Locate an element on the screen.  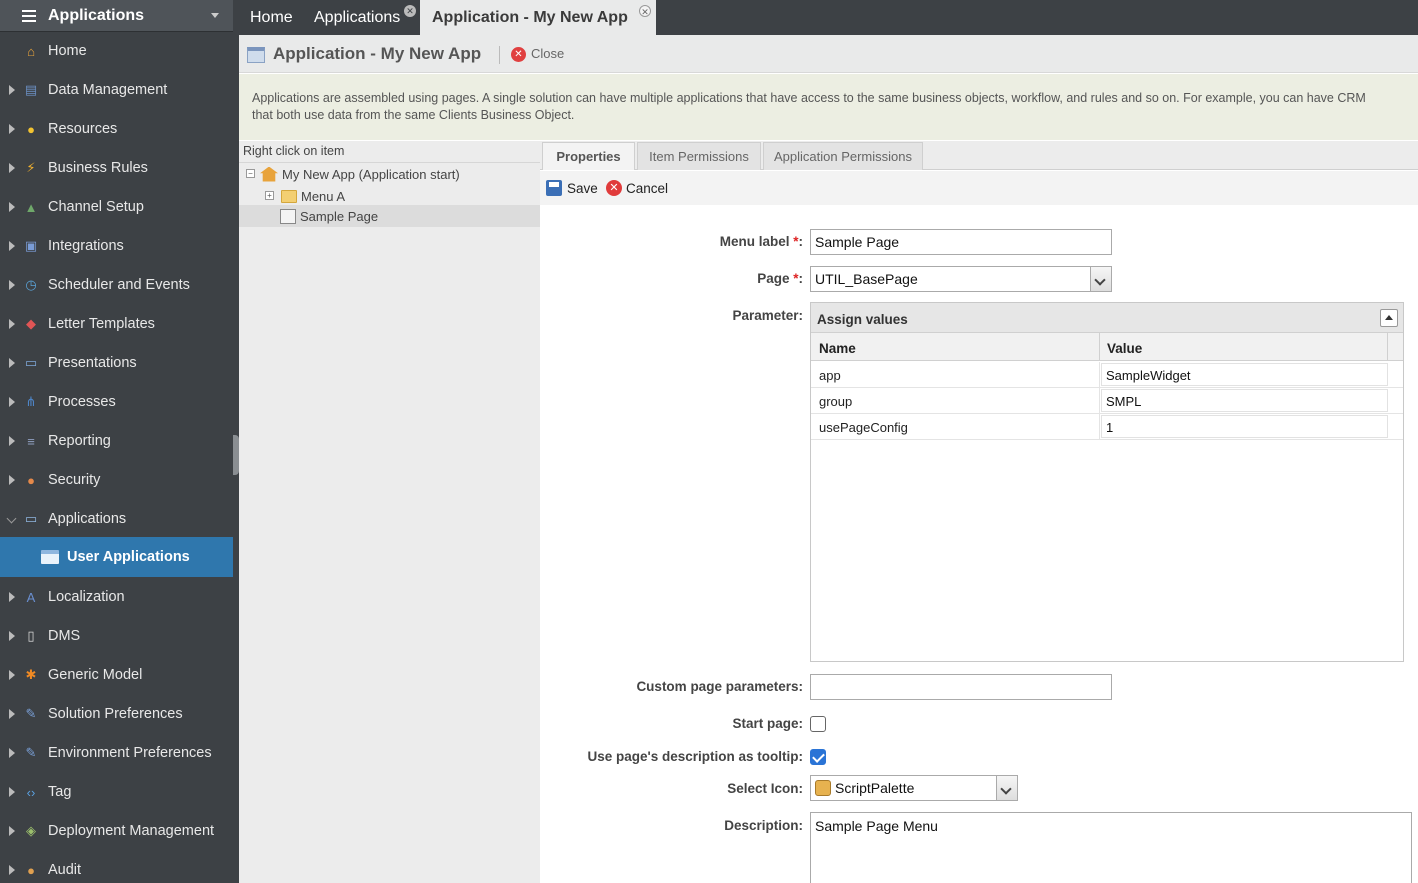
collapse-arrow-icon is located at coordinates (11, 518).